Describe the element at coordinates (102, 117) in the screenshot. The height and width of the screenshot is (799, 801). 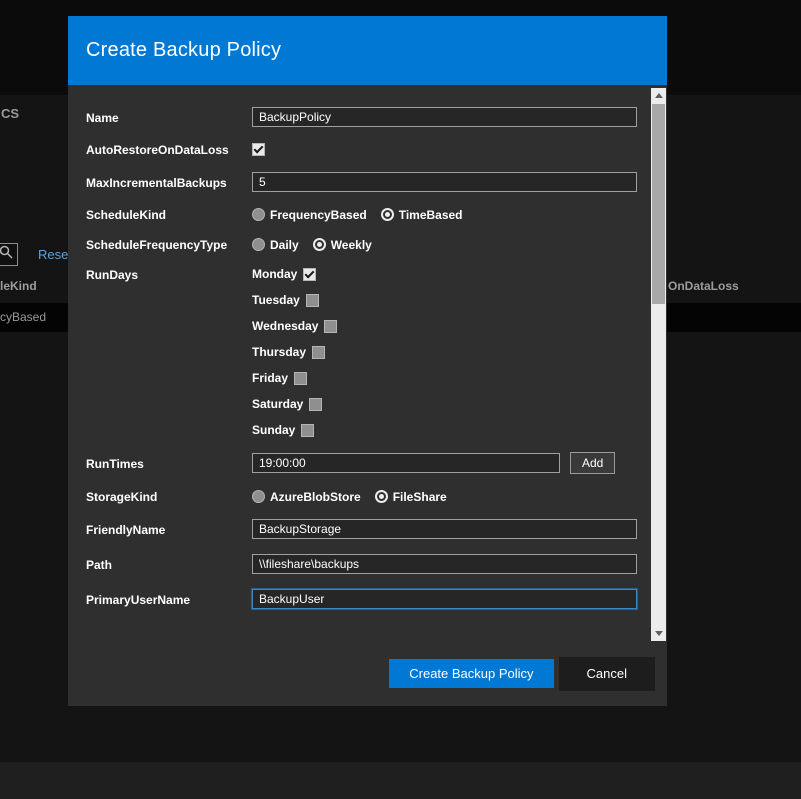
I see `name-label: Name` at that location.